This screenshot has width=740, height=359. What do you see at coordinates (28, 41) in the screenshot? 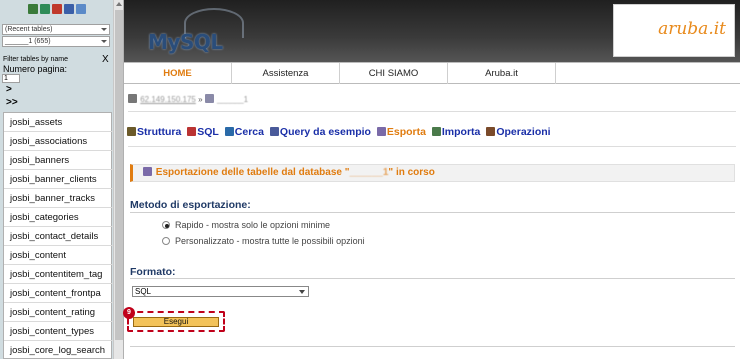
I see `database-value: ______1 (655)` at bounding box center [28, 41].